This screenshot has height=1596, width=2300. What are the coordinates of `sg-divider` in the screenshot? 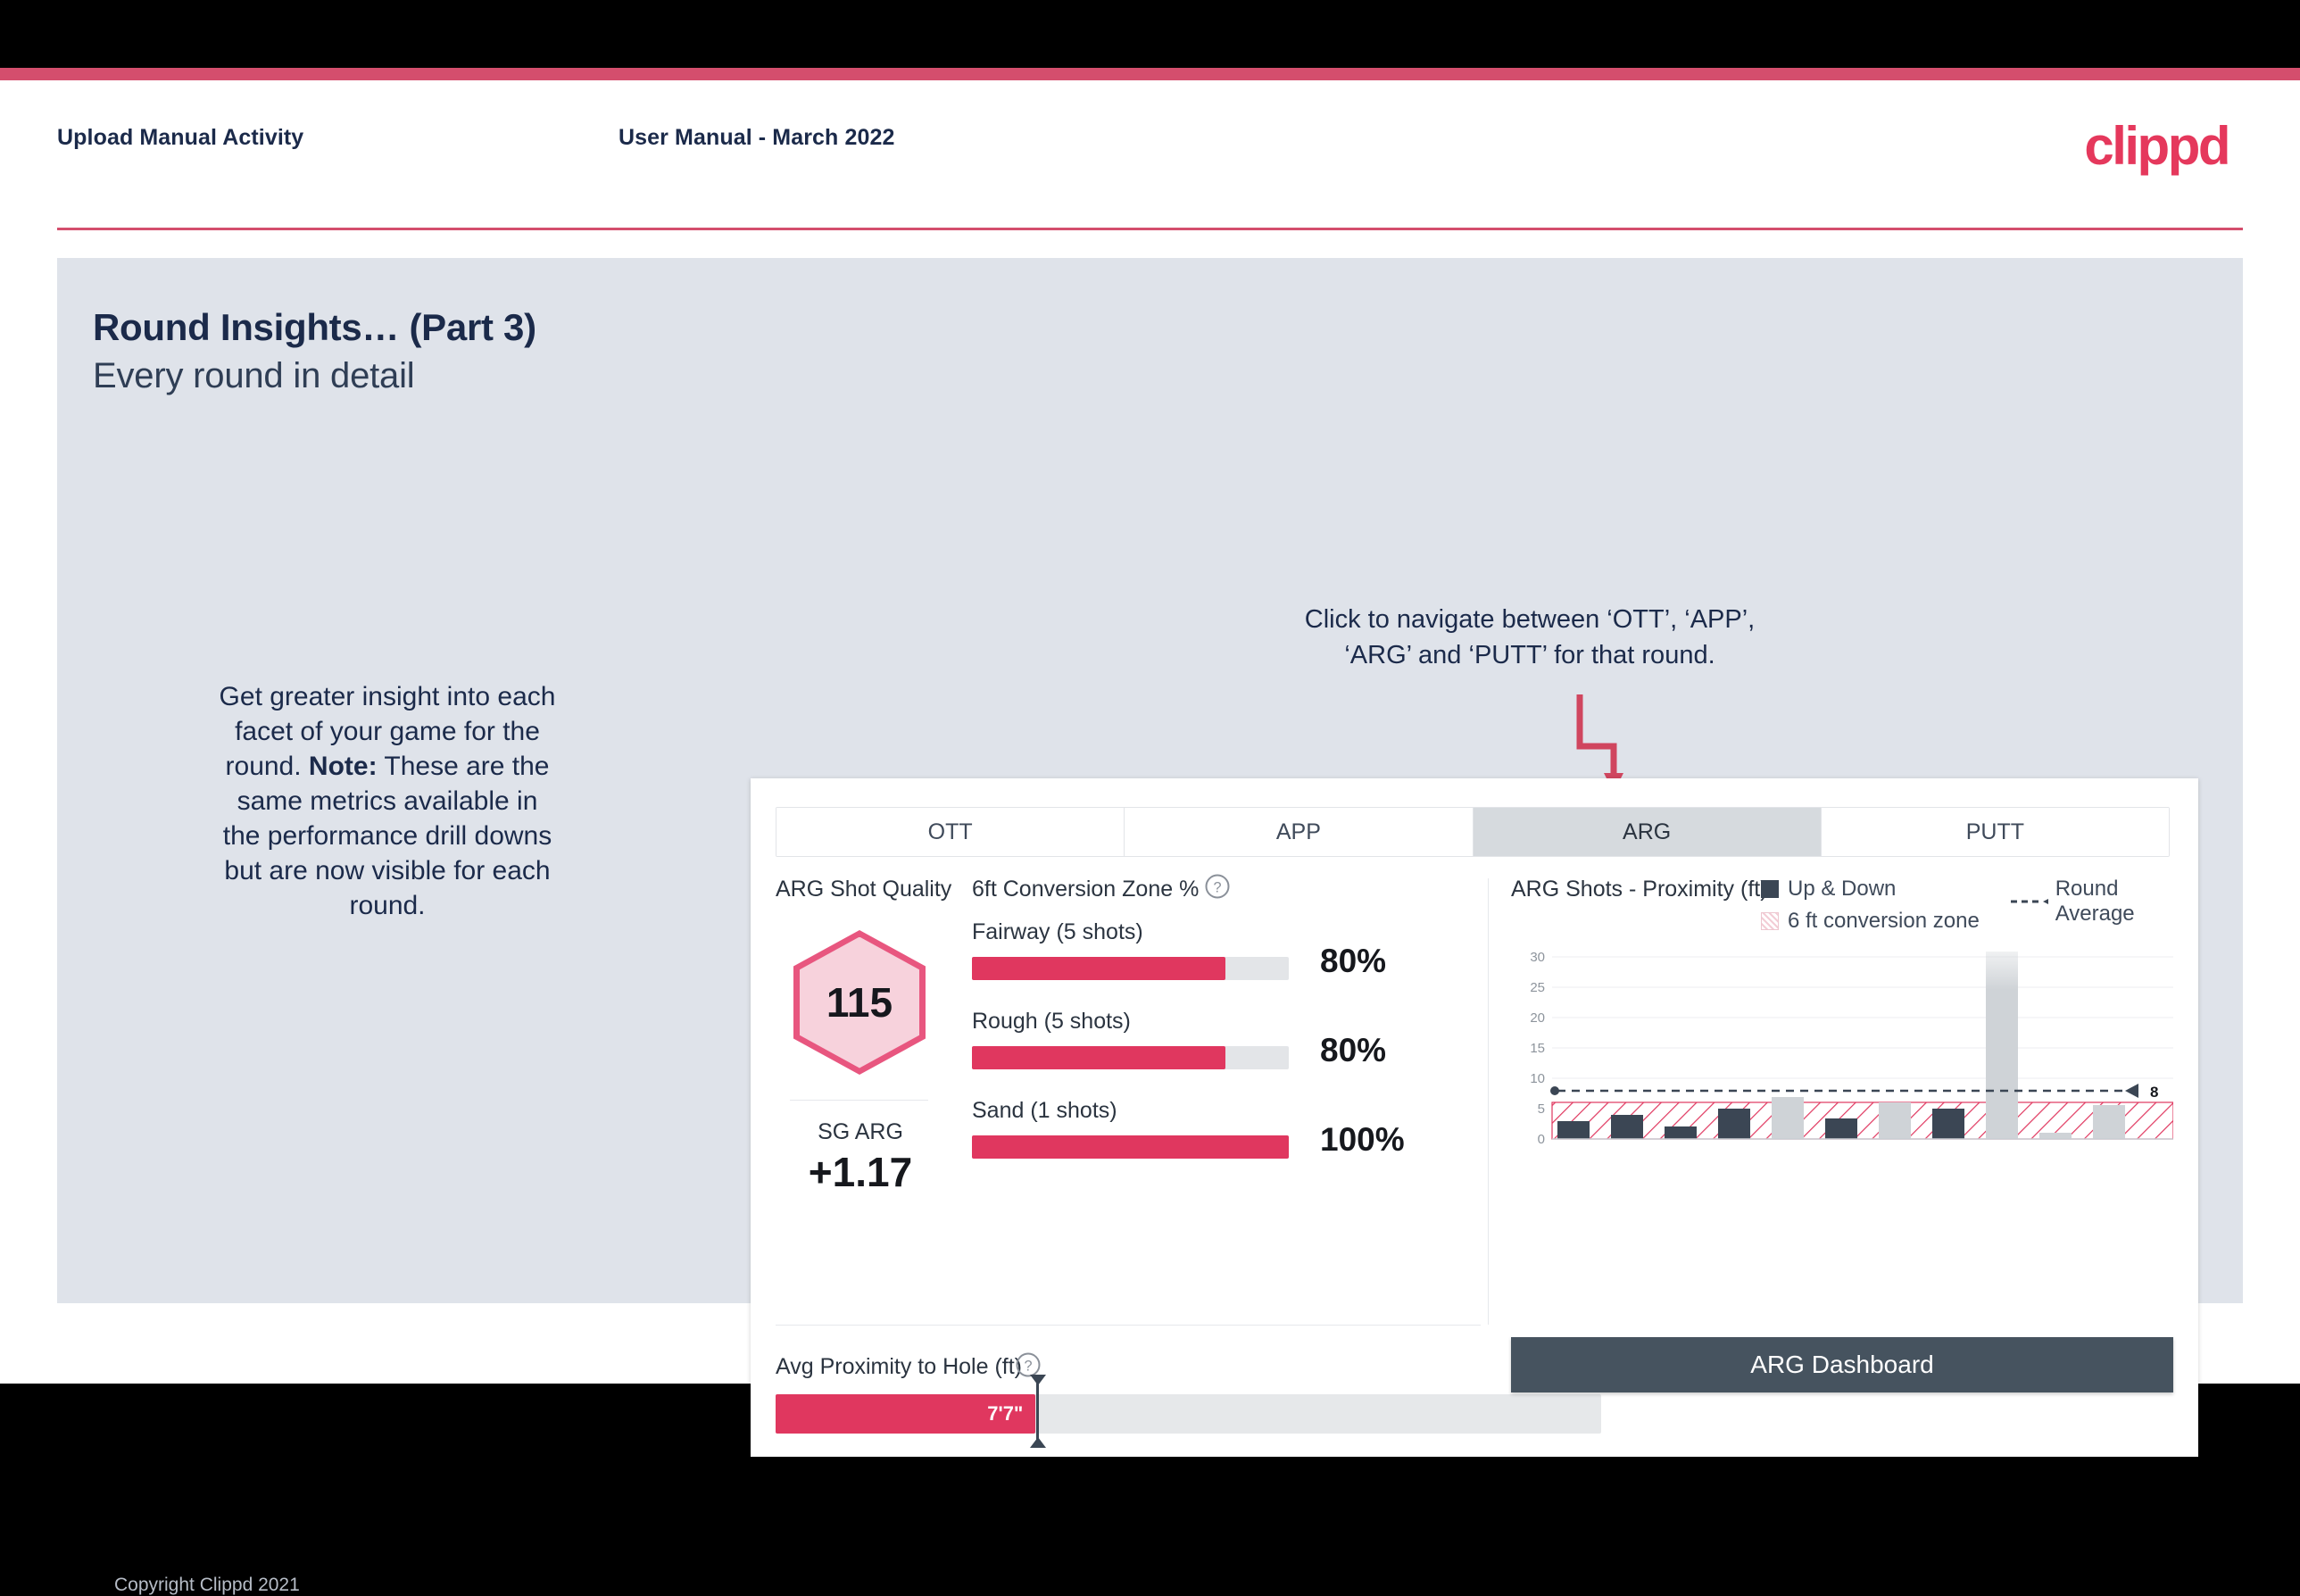 It's located at (859, 1100).